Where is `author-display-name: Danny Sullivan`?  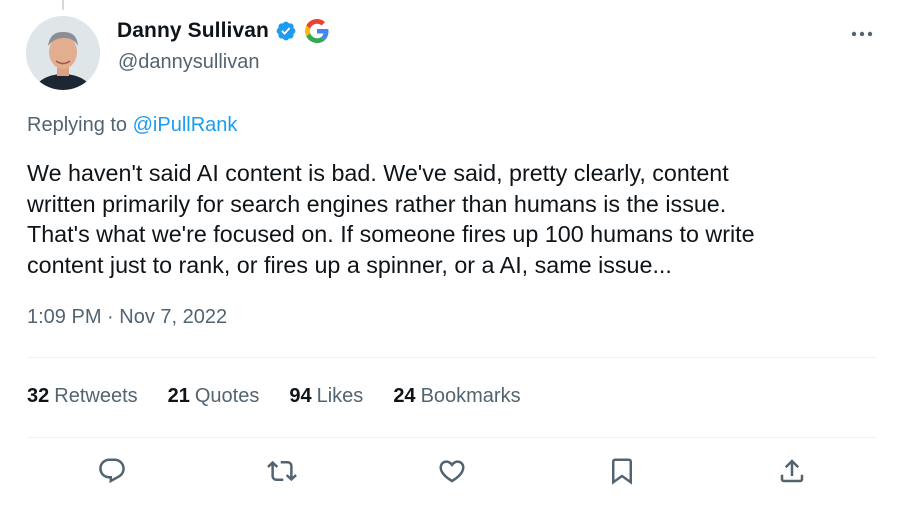
author-display-name: Danny Sullivan is located at coordinates (193, 31).